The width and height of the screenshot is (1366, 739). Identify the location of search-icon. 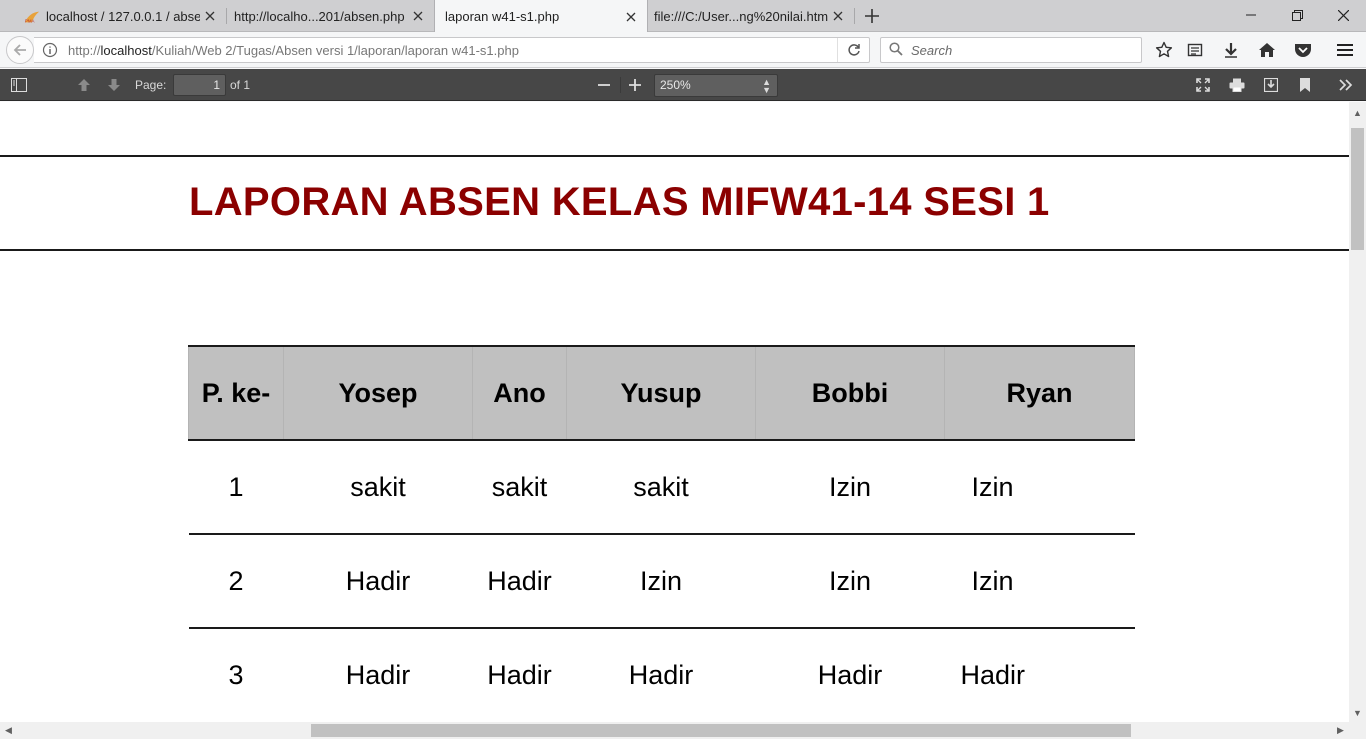
(897, 50).